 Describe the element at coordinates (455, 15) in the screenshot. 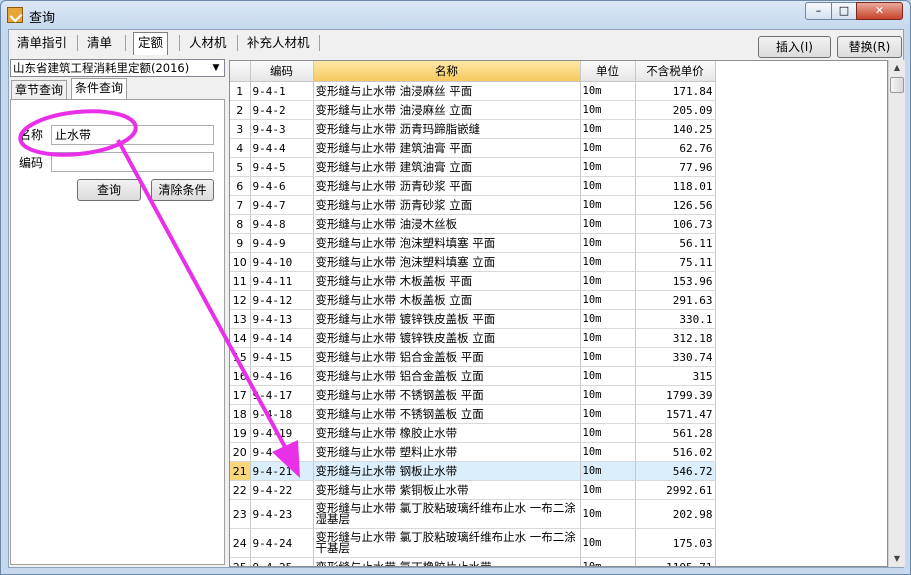

I see `title-bar: 查询 – □ ✕` at that location.